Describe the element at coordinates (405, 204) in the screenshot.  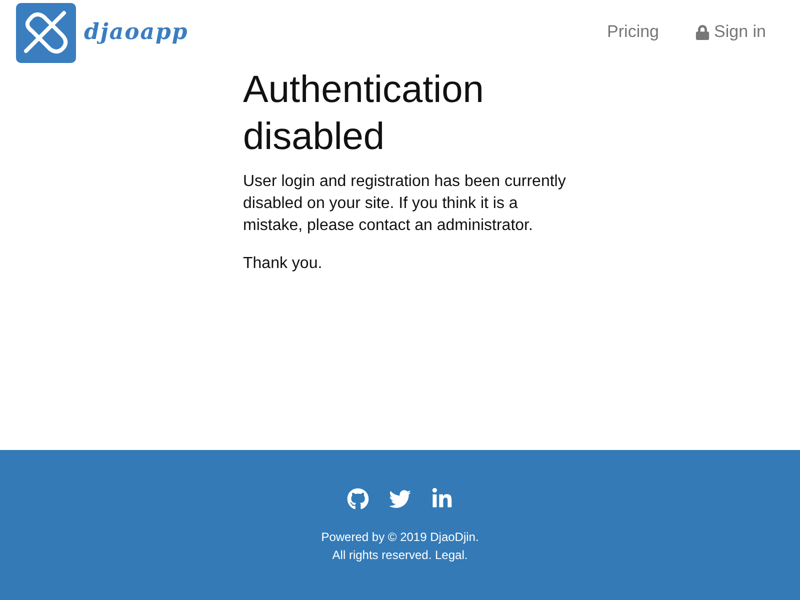
I see `message-text: User login and registration has been currently disabled on your site. If you think it is a mistake, please contact an administrator.` at that location.